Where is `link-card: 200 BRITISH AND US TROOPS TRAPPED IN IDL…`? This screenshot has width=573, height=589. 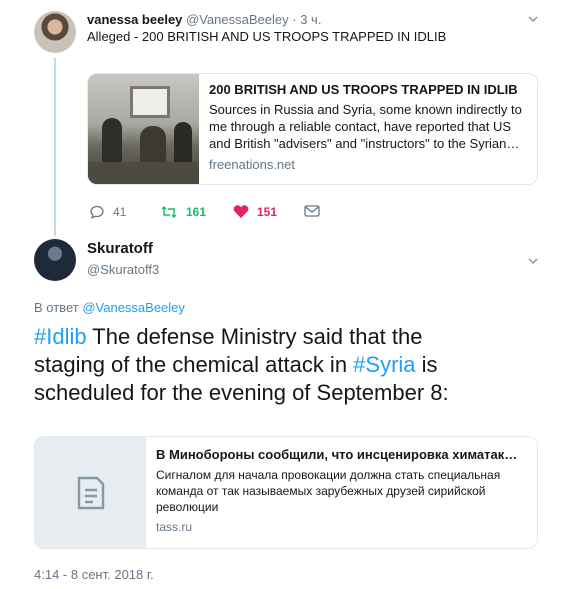
link-card: 200 BRITISH AND US TROOPS TRAPPED IN IDL… is located at coordinates (312, 129).